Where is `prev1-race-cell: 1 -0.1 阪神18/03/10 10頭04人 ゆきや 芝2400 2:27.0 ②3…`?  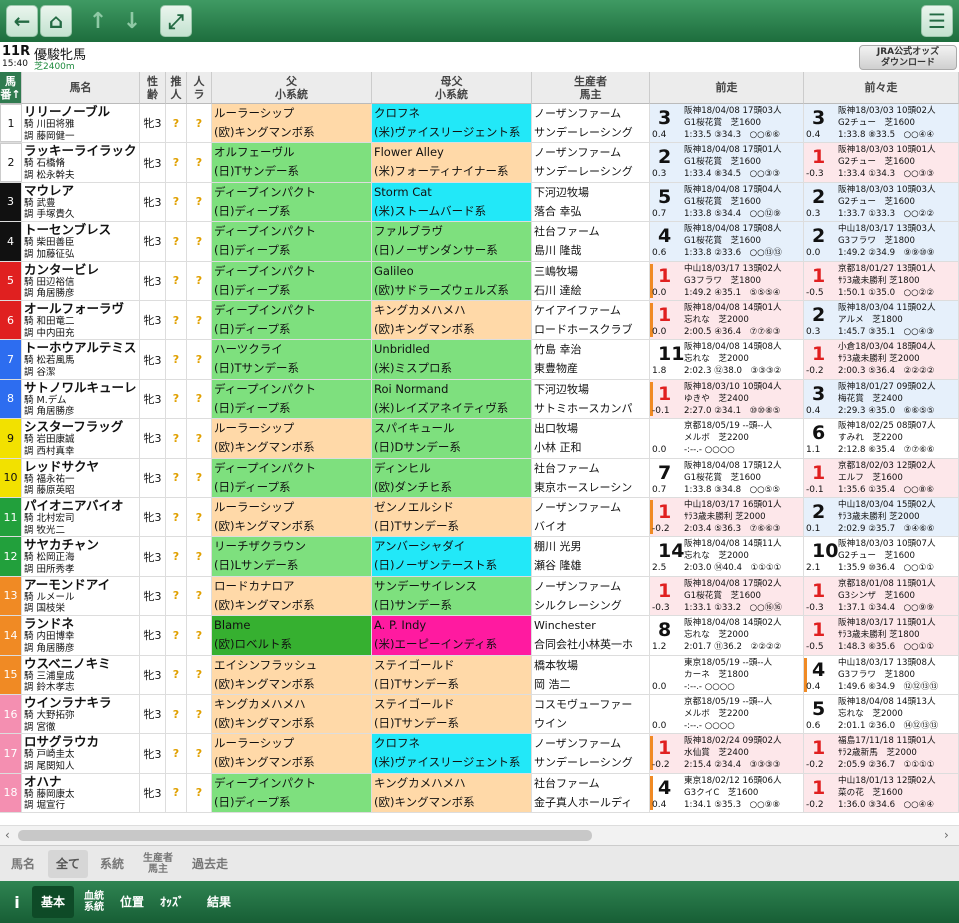
prev1-race-cell: 1 -0.1 阪神18/03/10 10頭04人 ゆきや 芝2400 2:27.0 ②3… is located at coordinates (727, 399).